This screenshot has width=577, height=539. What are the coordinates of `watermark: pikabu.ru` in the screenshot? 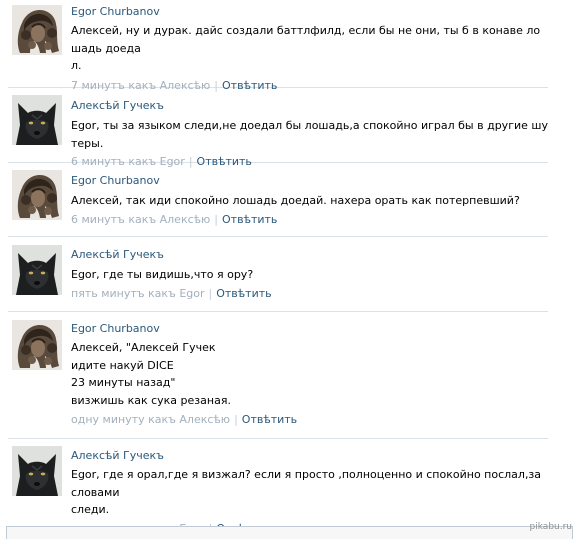 It's located at (550, 527).